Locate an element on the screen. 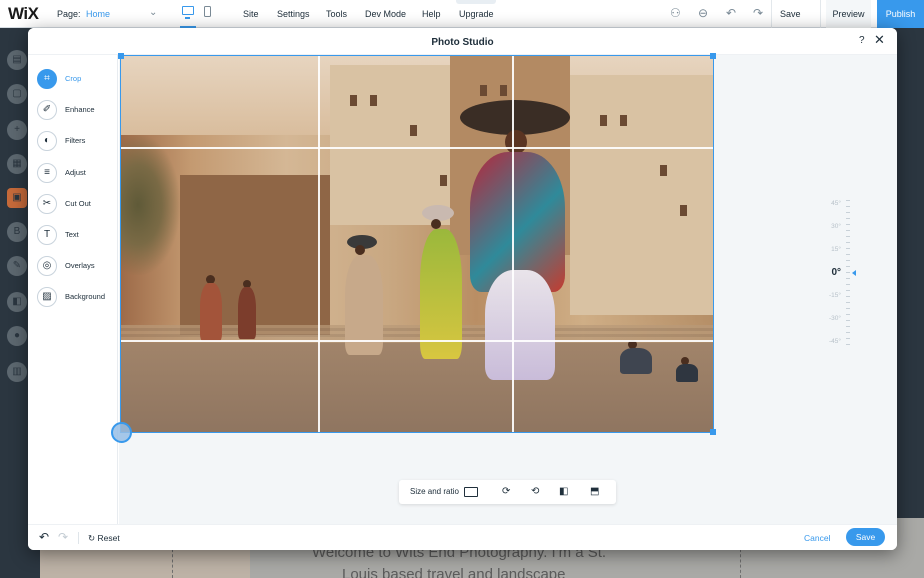 The image size is (924, 578). sidebar-item-background: ▨ Background is located at coordinates (77, 297).